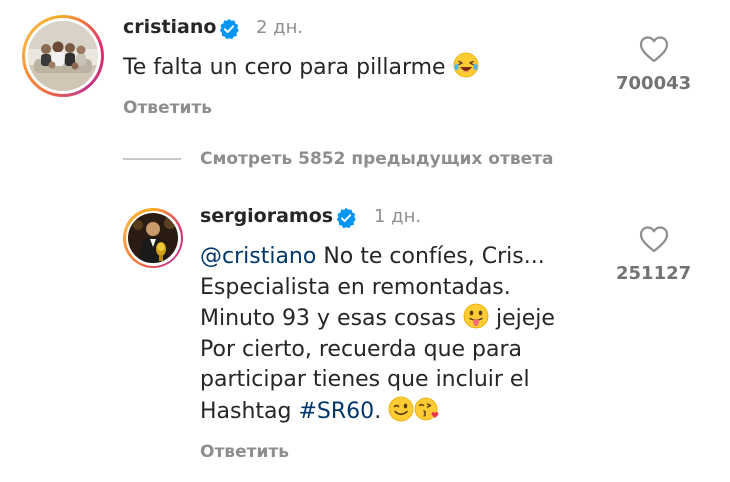 This screenshot has width=730, height=482. I want to click on hashtag-link: #SR60, so click(337, 411).